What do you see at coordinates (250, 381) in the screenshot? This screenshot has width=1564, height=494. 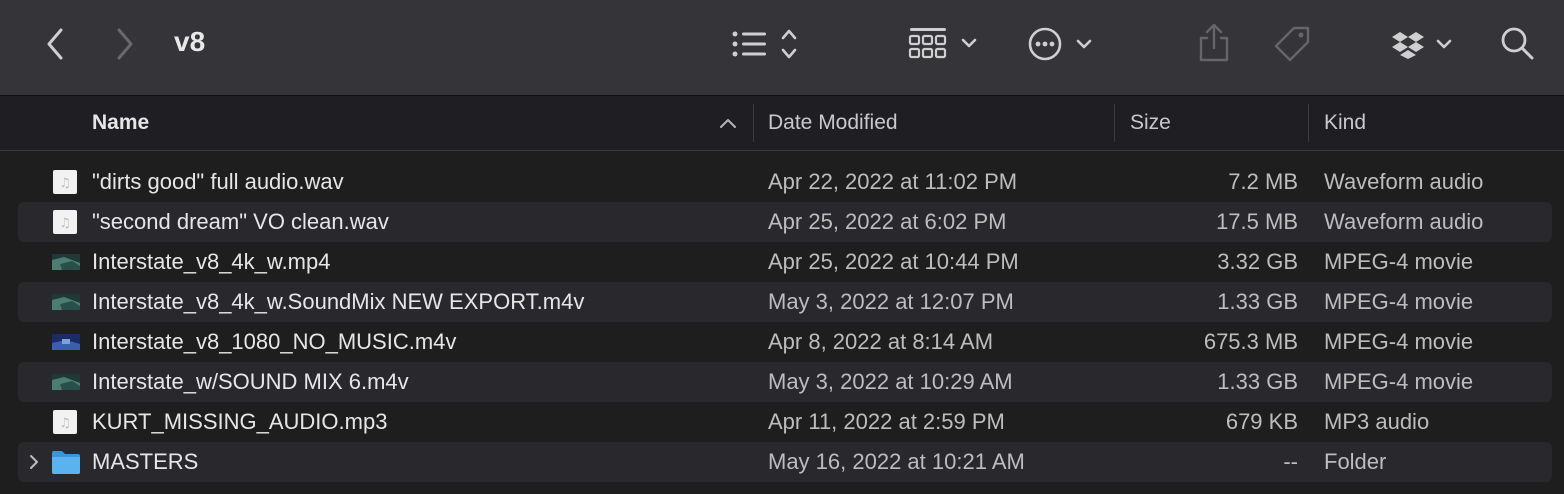 I see `file-name: Interstate_w/SOUND MIX 6.m4v` at bounding box center [250, 381].